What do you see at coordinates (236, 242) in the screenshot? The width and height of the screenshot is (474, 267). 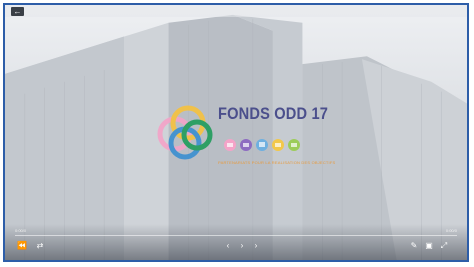 I see `player-controls: 0:00/0 0:00/0 ⏪ ⇄ ‹ › › ✎ ▣ ⤢` at bounding box center [236, 242].